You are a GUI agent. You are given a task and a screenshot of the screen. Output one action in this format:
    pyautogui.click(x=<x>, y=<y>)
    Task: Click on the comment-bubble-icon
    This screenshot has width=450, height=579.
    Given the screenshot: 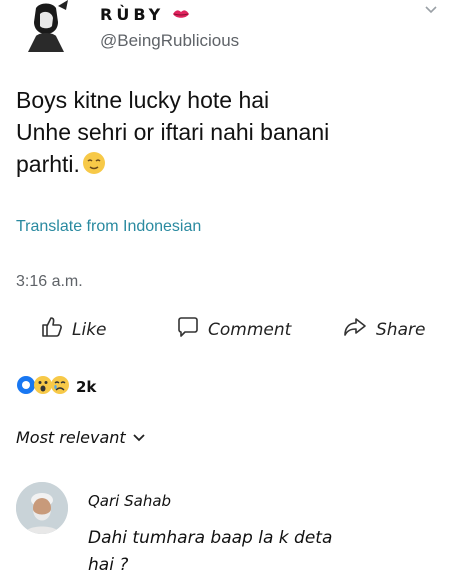 What is the action you would take?
    pyautogui.click(x=188, y=329)
    